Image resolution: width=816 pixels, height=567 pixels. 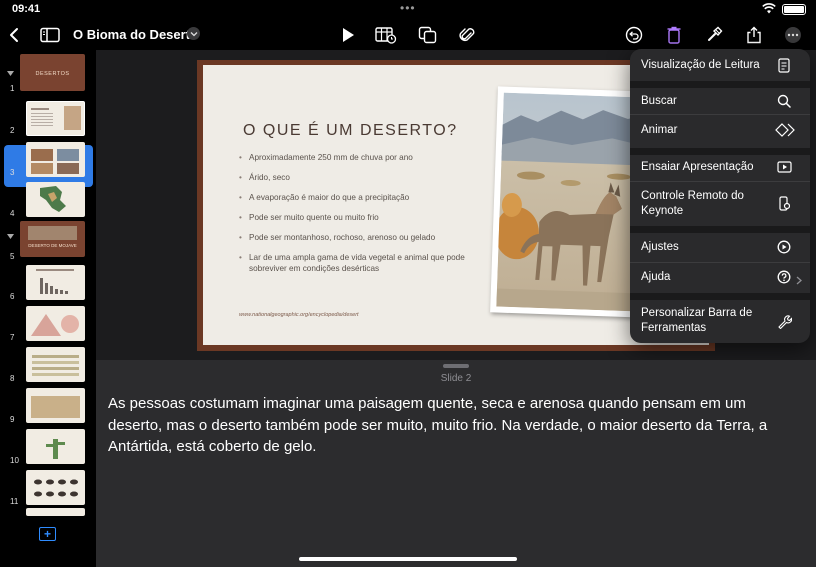 I want to click on bullet-item: Aproximadamente 250 mm de chuva por ano, so click(x=359, y=158).